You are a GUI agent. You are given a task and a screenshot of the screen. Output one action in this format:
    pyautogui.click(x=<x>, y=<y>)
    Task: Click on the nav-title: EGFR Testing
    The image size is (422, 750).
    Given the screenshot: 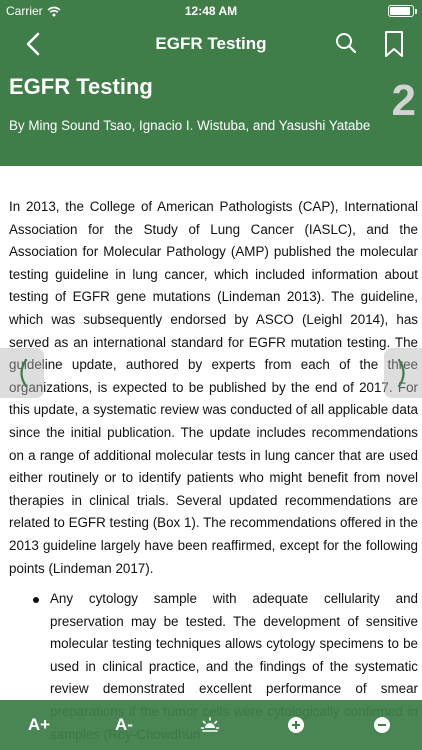 What is the action you would take?
    pyautogui.click(x=211, y=43)
    